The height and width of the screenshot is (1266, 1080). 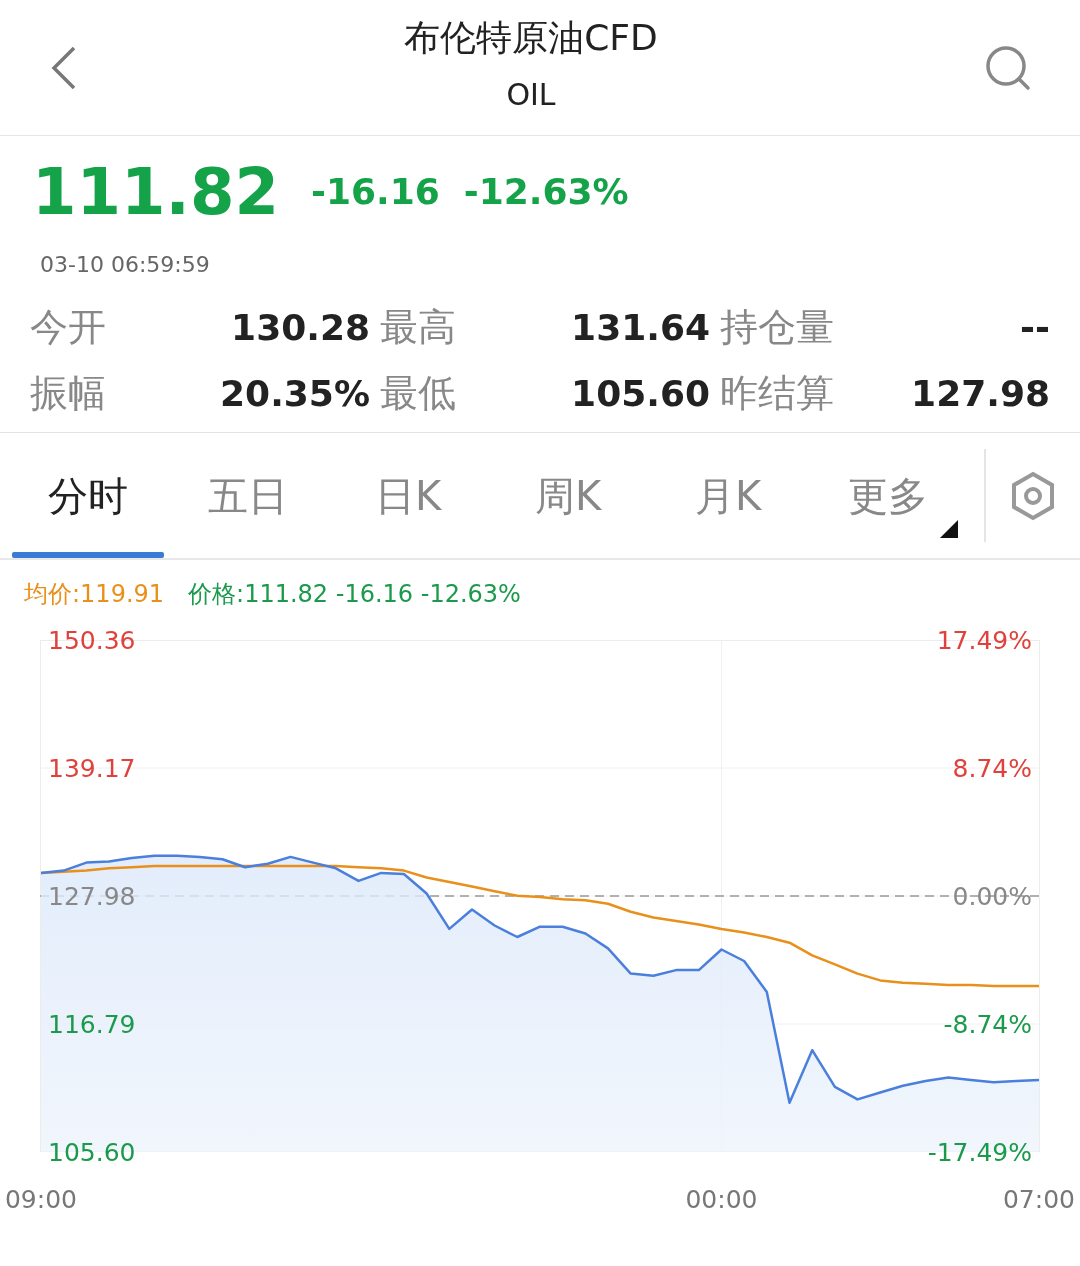 I want to click on price-change: -16.16, so click(x=375, y=192).